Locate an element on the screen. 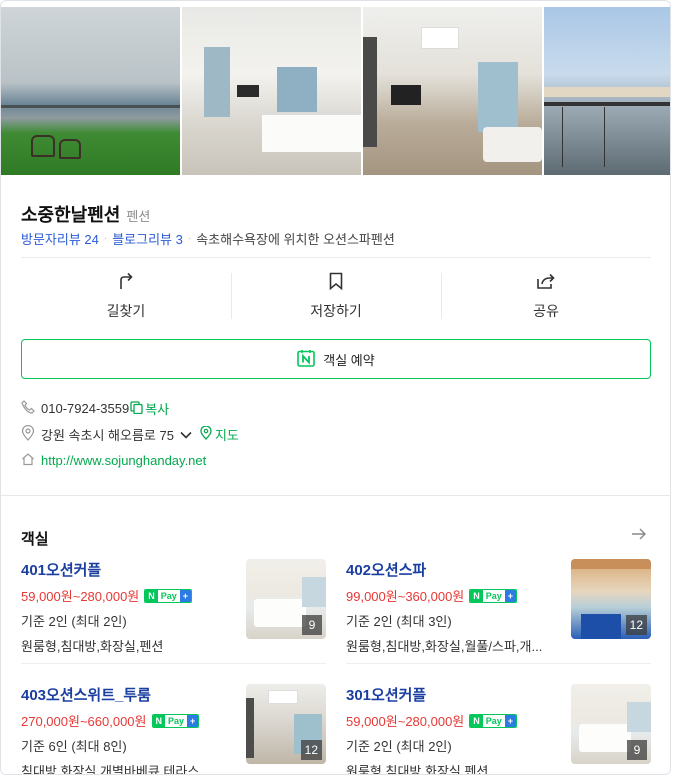 The image size is (673, 775). rooms-section-title: 객실 is located at coordinates (35, 539).